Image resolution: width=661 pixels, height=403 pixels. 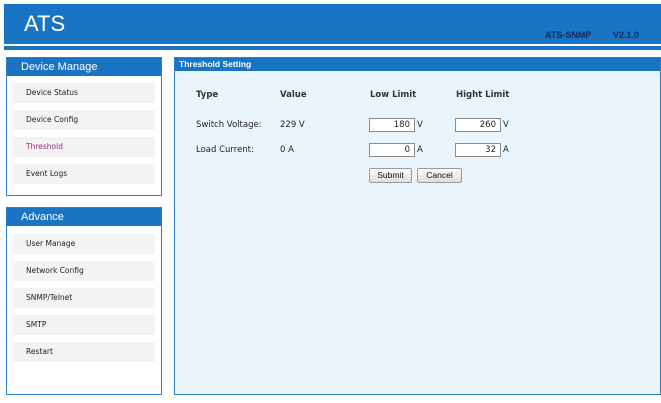 I want to click on row-label-load-current: Load Current:, so click(x=225, y=150).